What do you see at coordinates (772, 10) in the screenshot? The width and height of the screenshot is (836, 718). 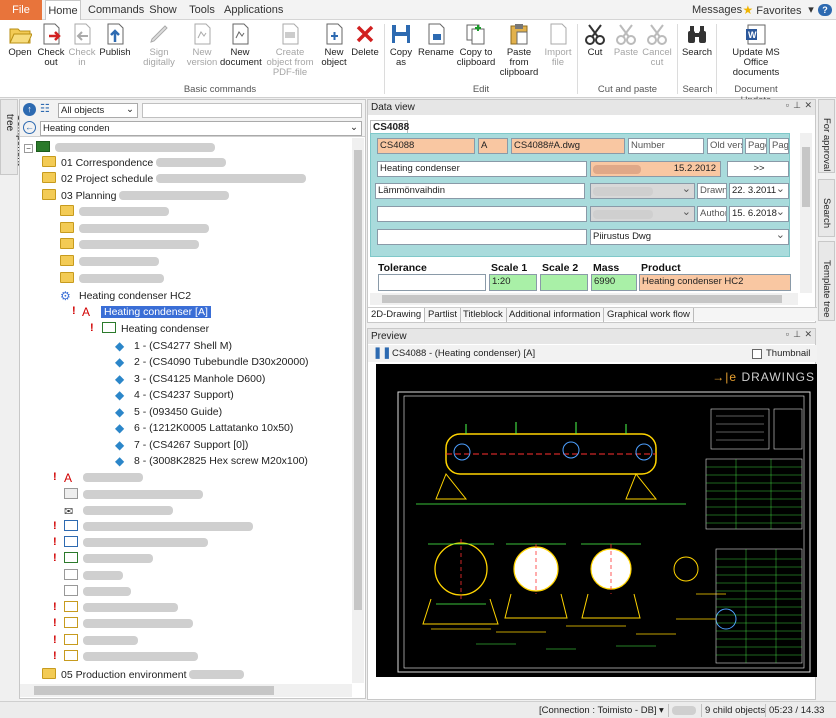 I see `favorites-menu: ★ Favorites` at bounding box center [772, 10].